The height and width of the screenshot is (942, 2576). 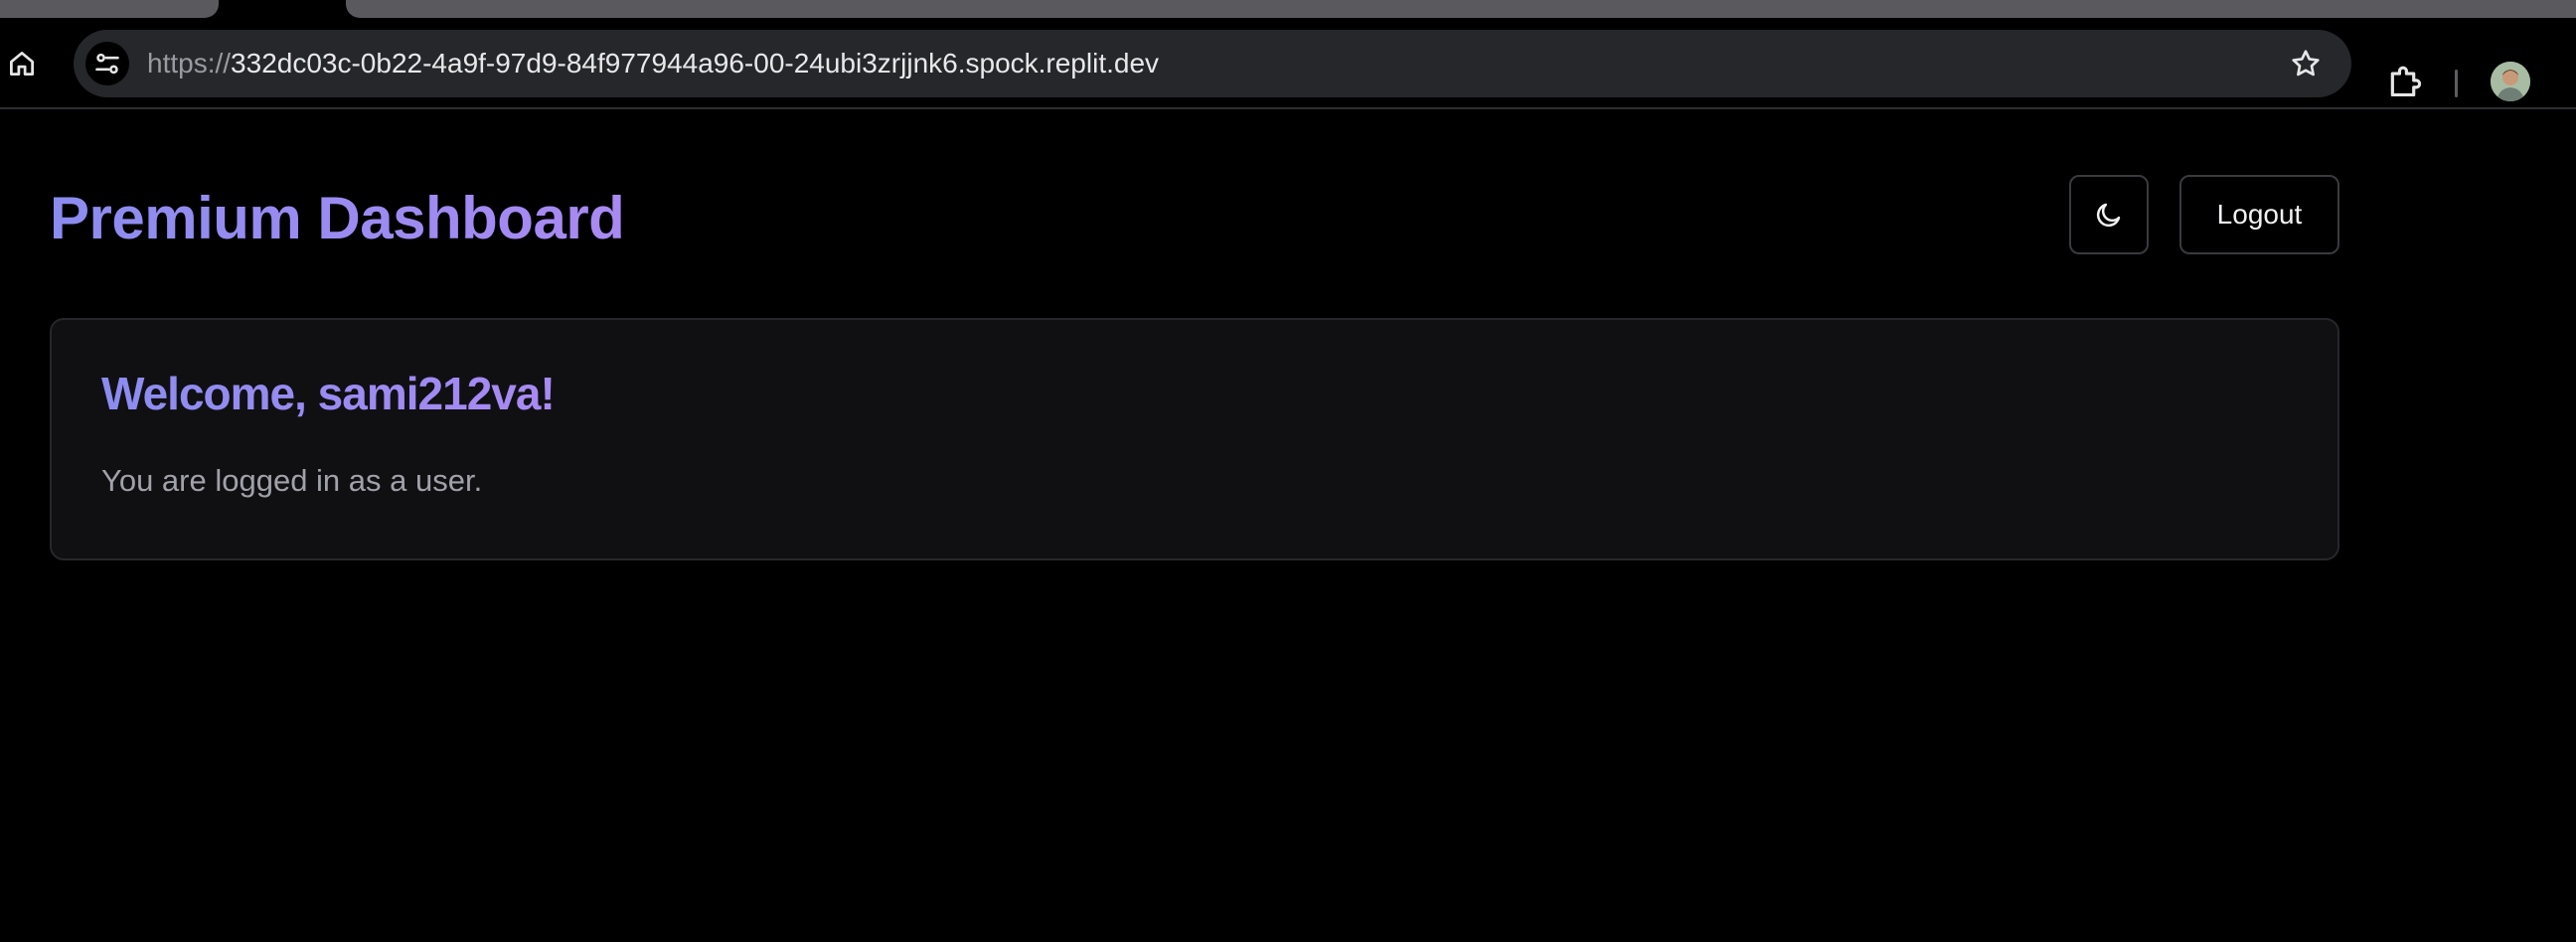 I want to click on url-scheme: https://, so click(x=189, y=63).